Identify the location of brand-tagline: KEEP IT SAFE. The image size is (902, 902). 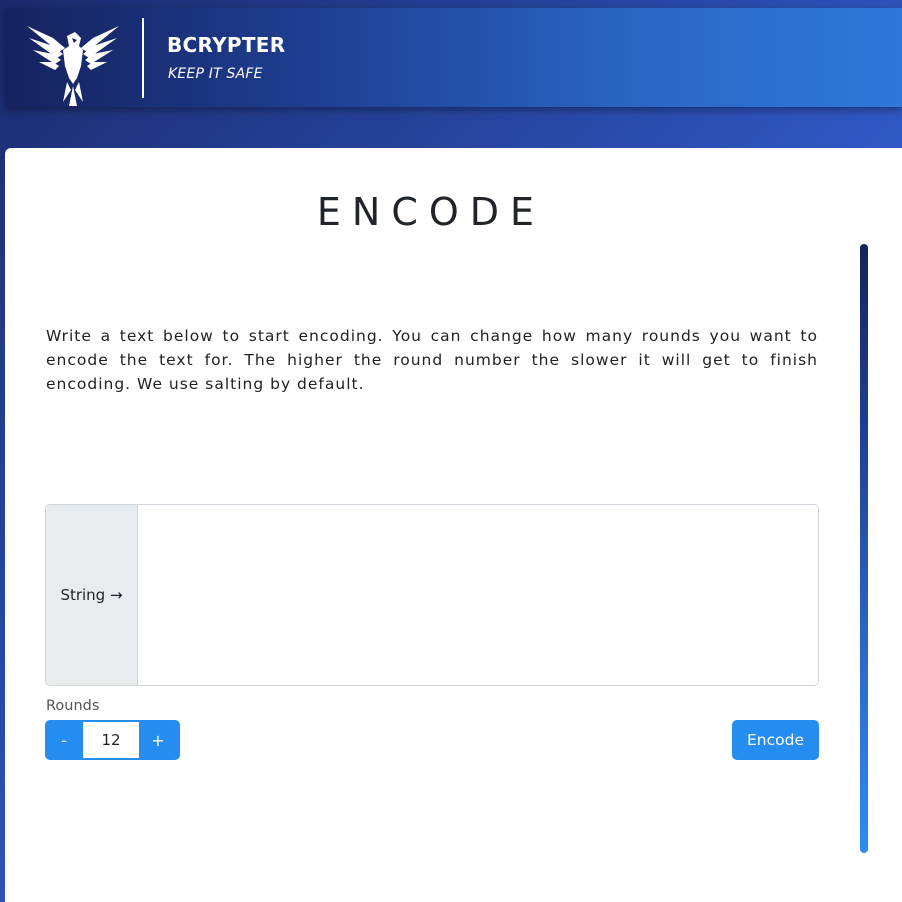
(215, 74).